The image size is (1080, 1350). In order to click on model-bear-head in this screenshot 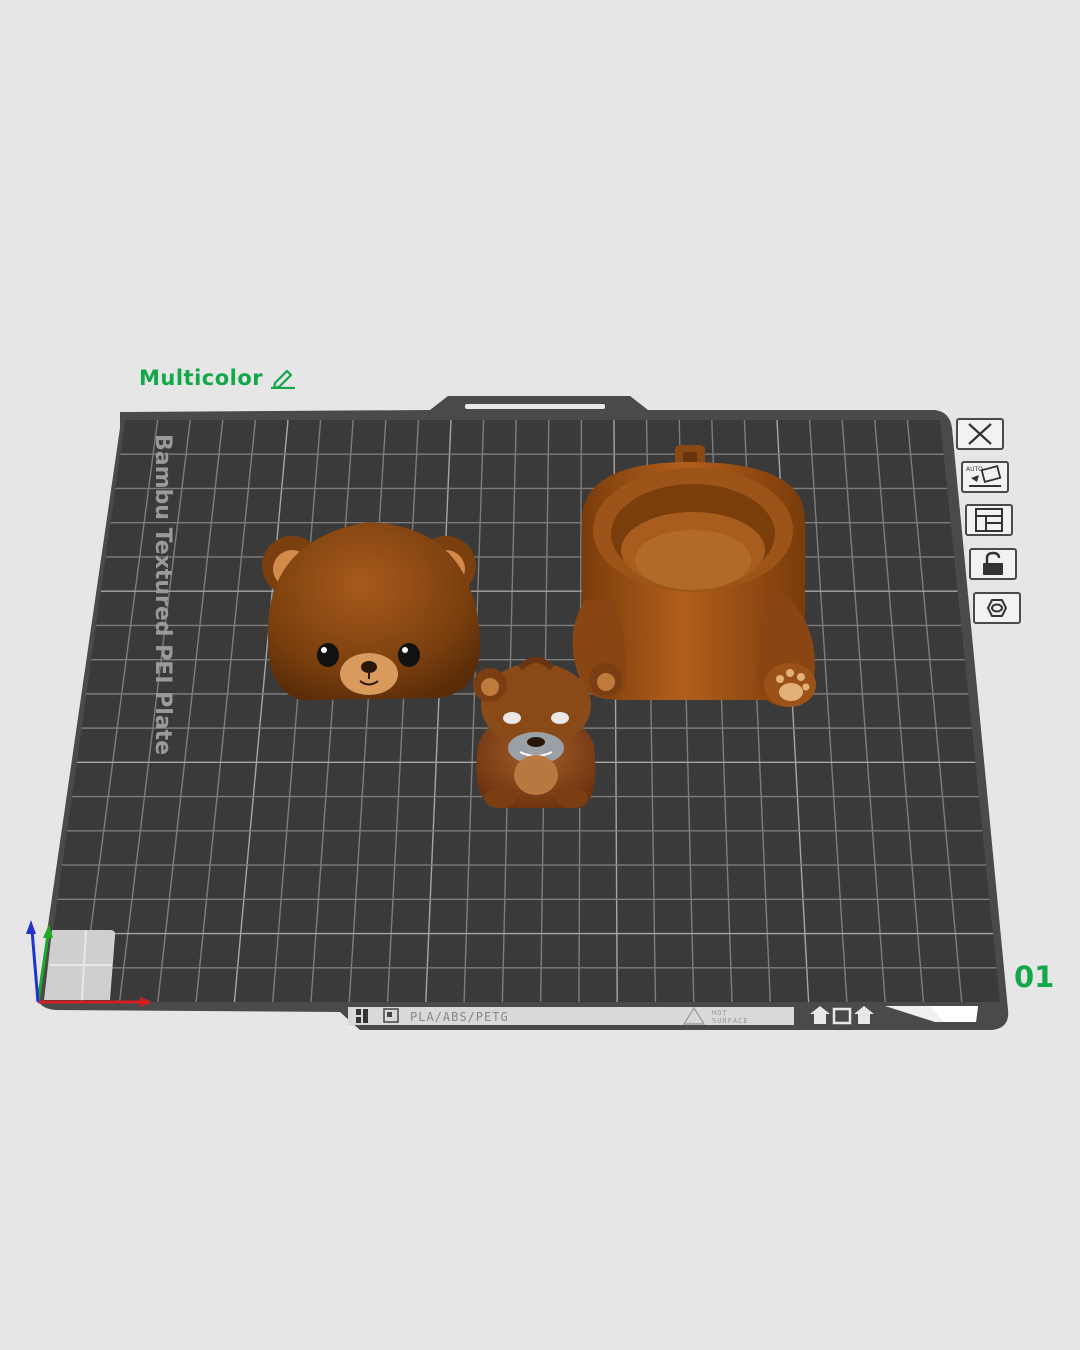, I will do `click(371, 611)`.